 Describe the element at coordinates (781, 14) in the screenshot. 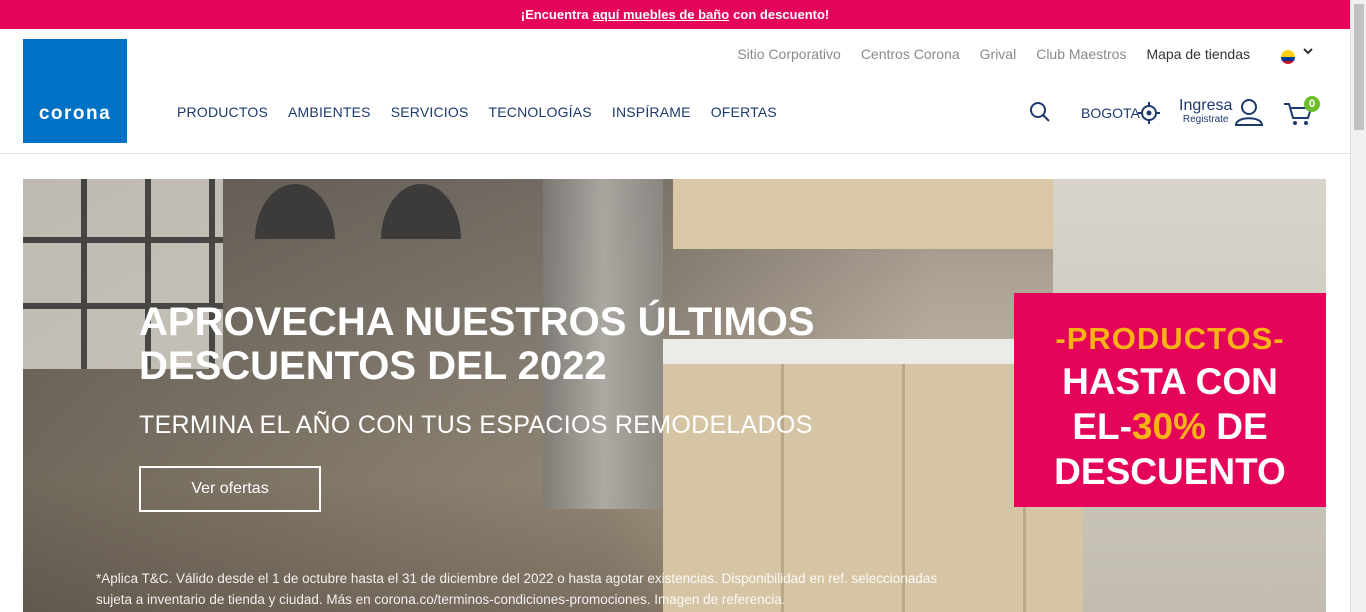

I see `promo-text-after: con descuento!` at that location.